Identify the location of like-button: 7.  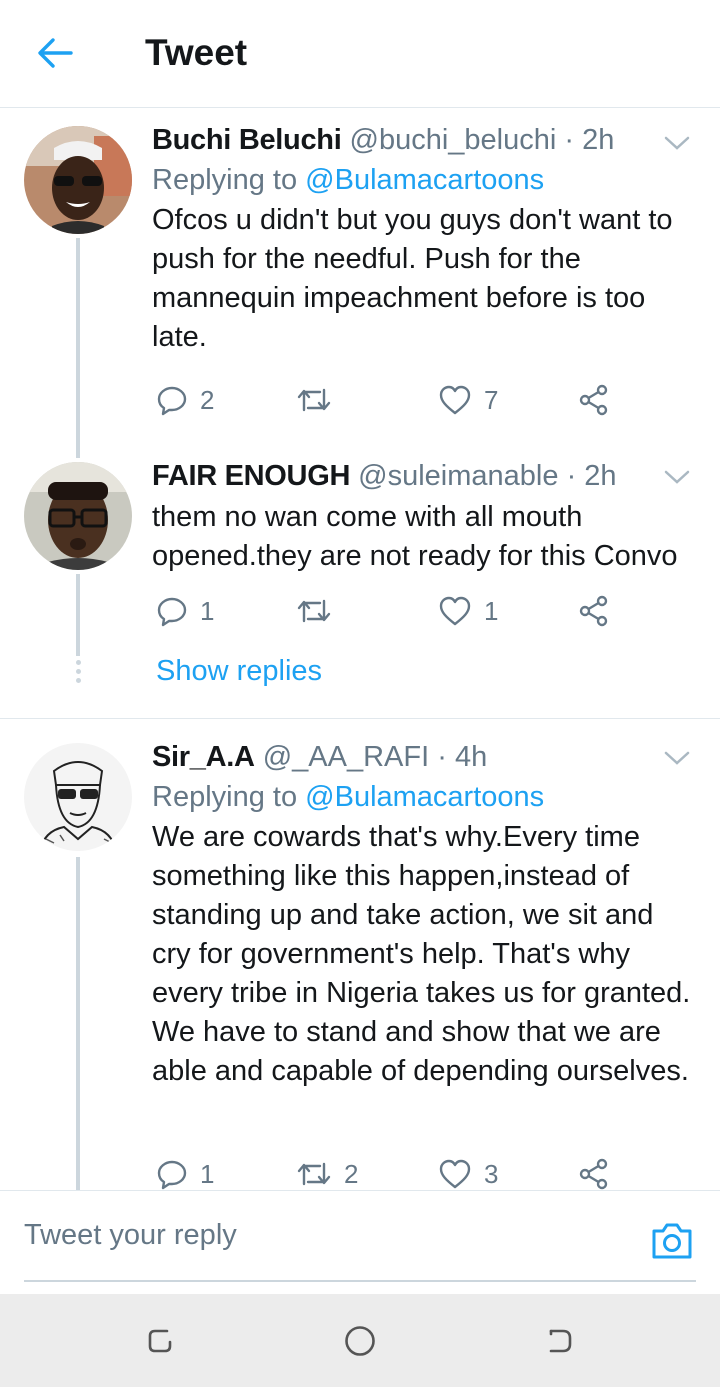
(468, 400).